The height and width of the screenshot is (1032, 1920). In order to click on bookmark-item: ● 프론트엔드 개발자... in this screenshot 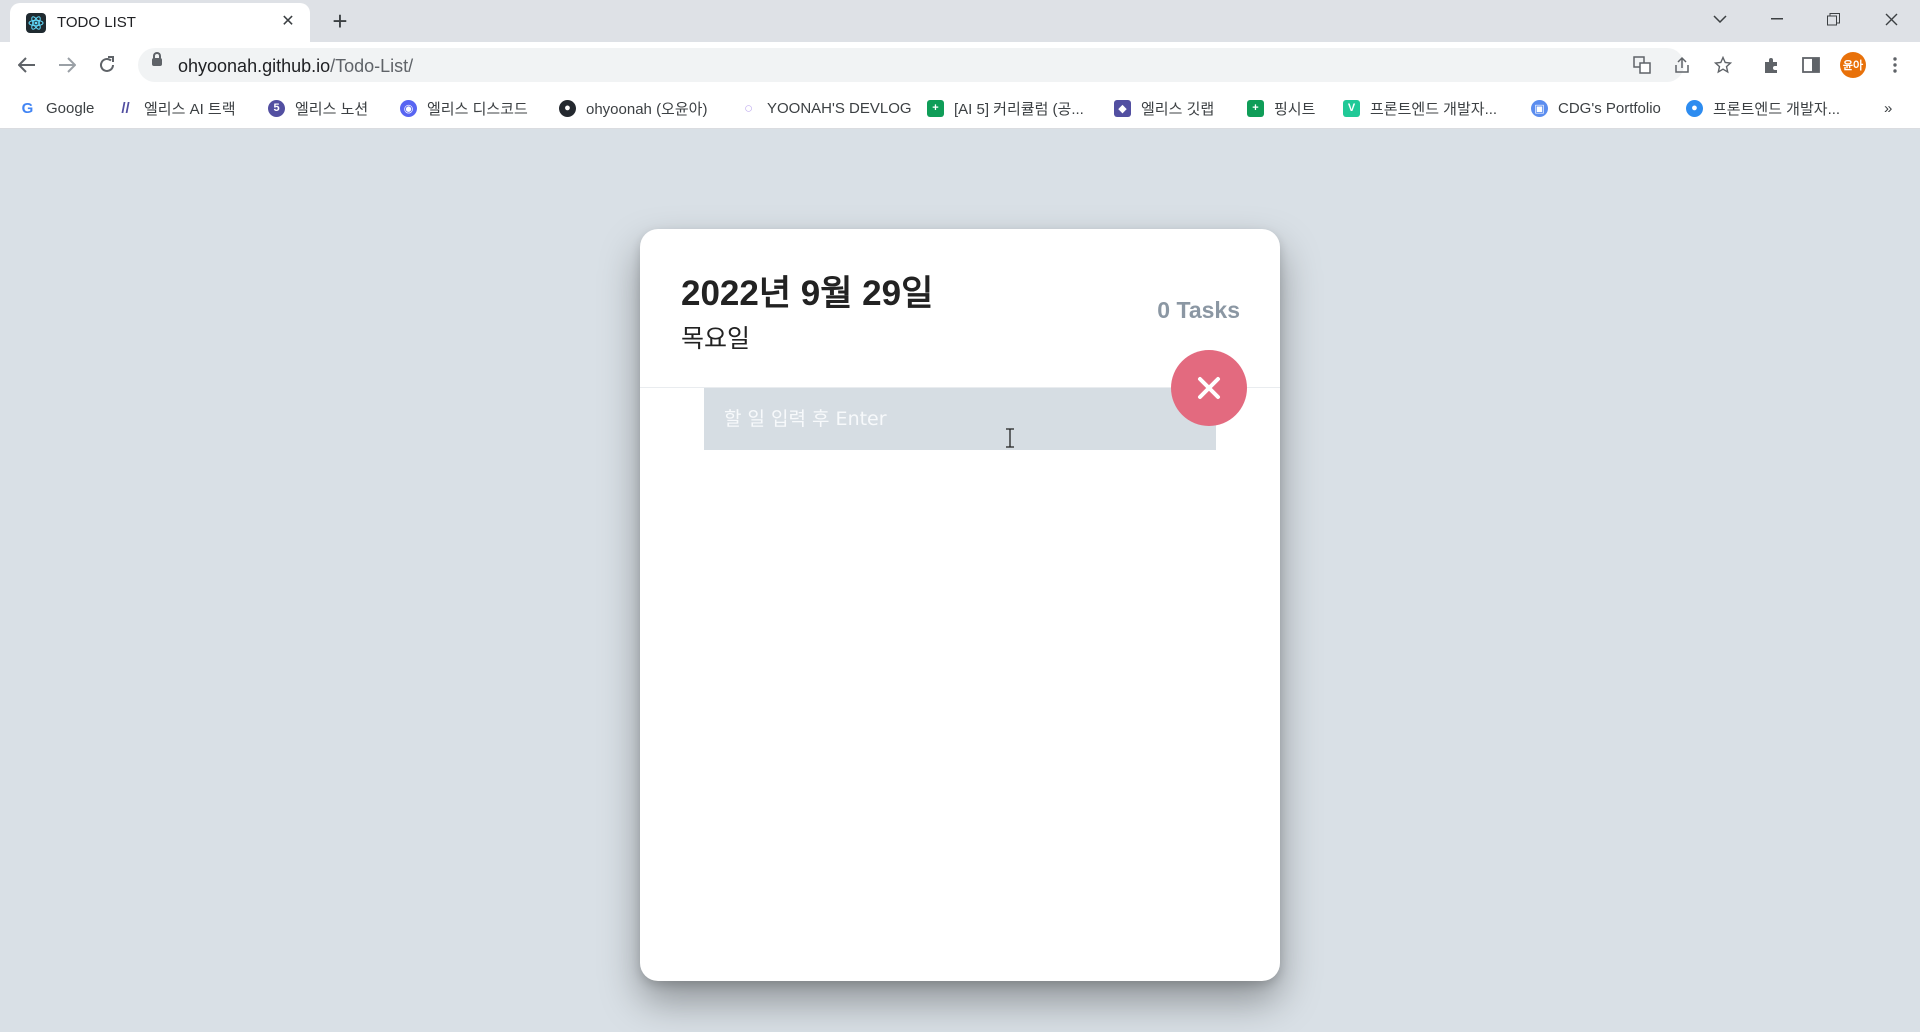, I will do `click(1763, 108)`.